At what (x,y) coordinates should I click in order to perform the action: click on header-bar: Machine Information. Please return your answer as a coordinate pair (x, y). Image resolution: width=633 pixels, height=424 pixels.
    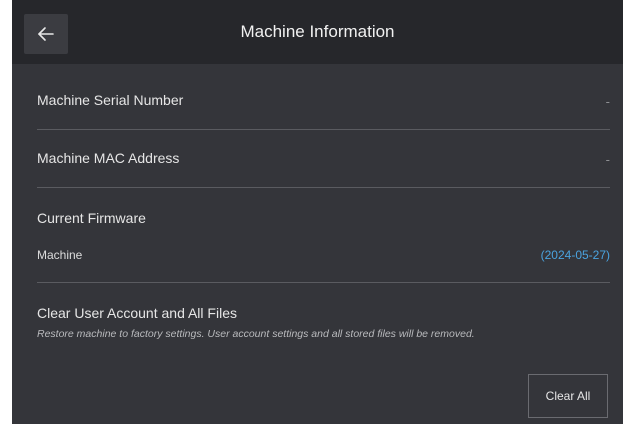
    Looking at the image, I should click on (317, 32).